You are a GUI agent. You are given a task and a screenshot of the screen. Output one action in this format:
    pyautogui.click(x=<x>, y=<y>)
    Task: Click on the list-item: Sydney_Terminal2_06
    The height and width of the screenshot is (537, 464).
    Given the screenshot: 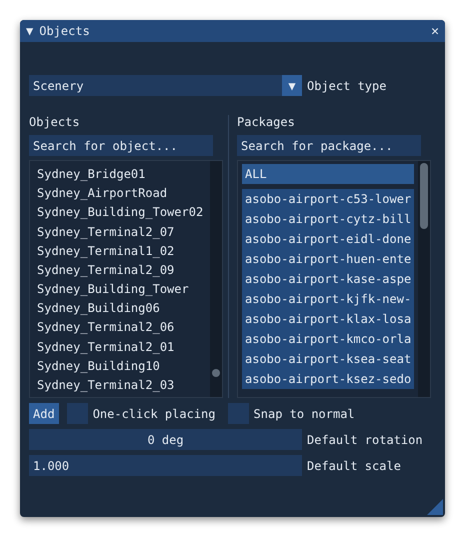 What is the action you would take?
    pyautogui.click(x=120, y=327)
    